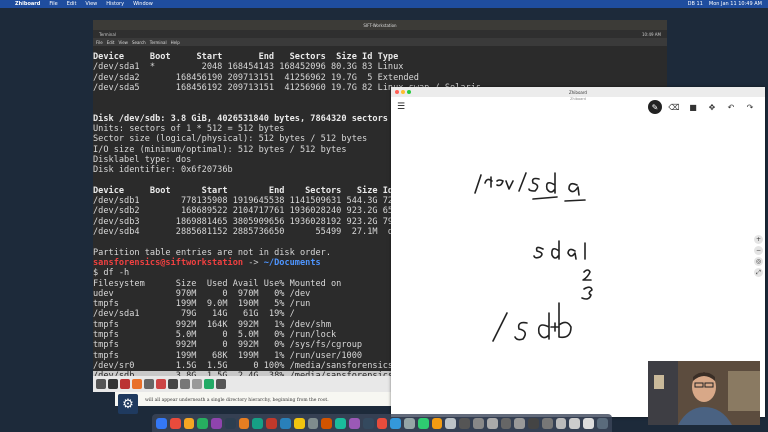 Image resolution: width=768 pixels, height=432 pixels. I want to click on vm-terminal-title: Terminal, so click(107, 34).